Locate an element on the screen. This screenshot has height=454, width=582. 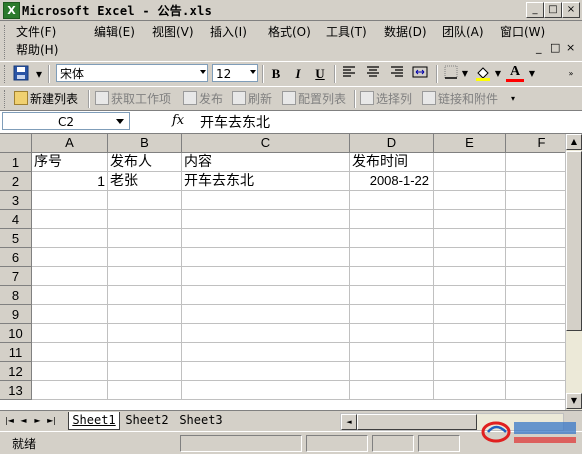
toolbar-overflow-icon: ▾ is located at coordinates (513, 99).